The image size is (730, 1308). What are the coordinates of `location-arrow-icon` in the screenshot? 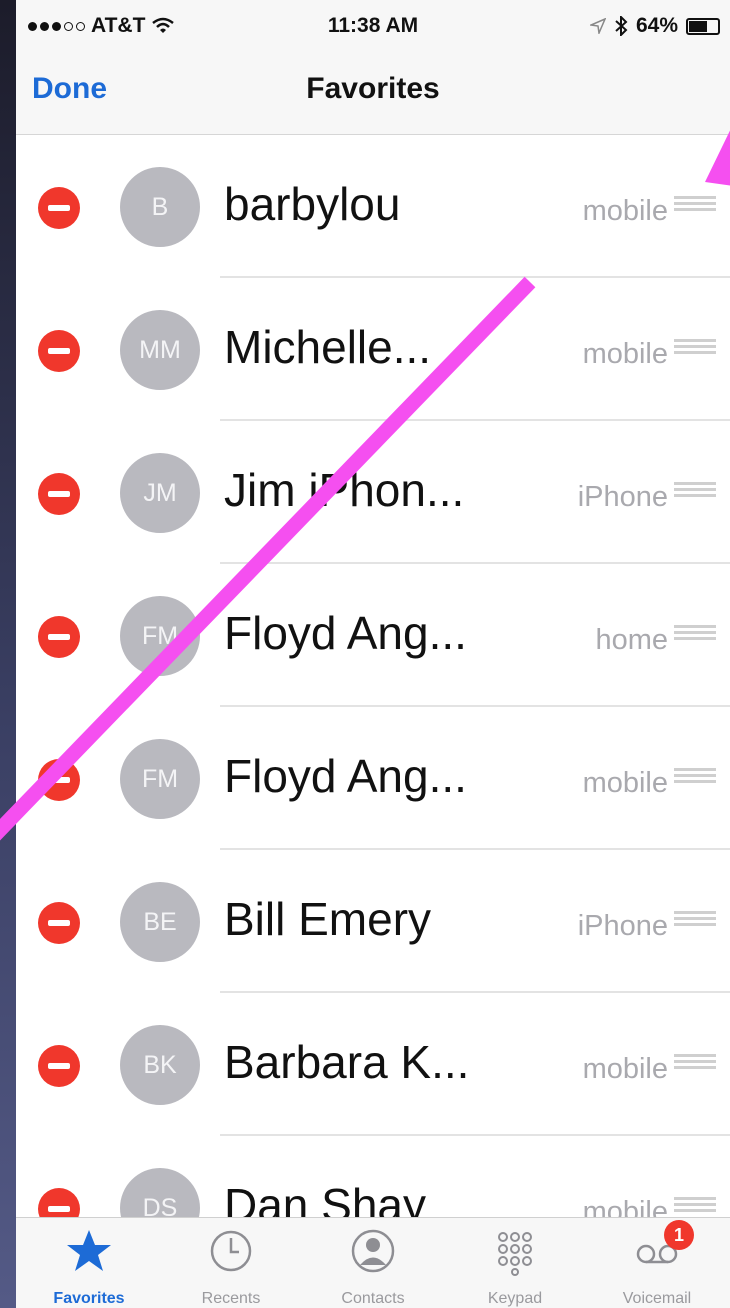 It's located at (597, 26).